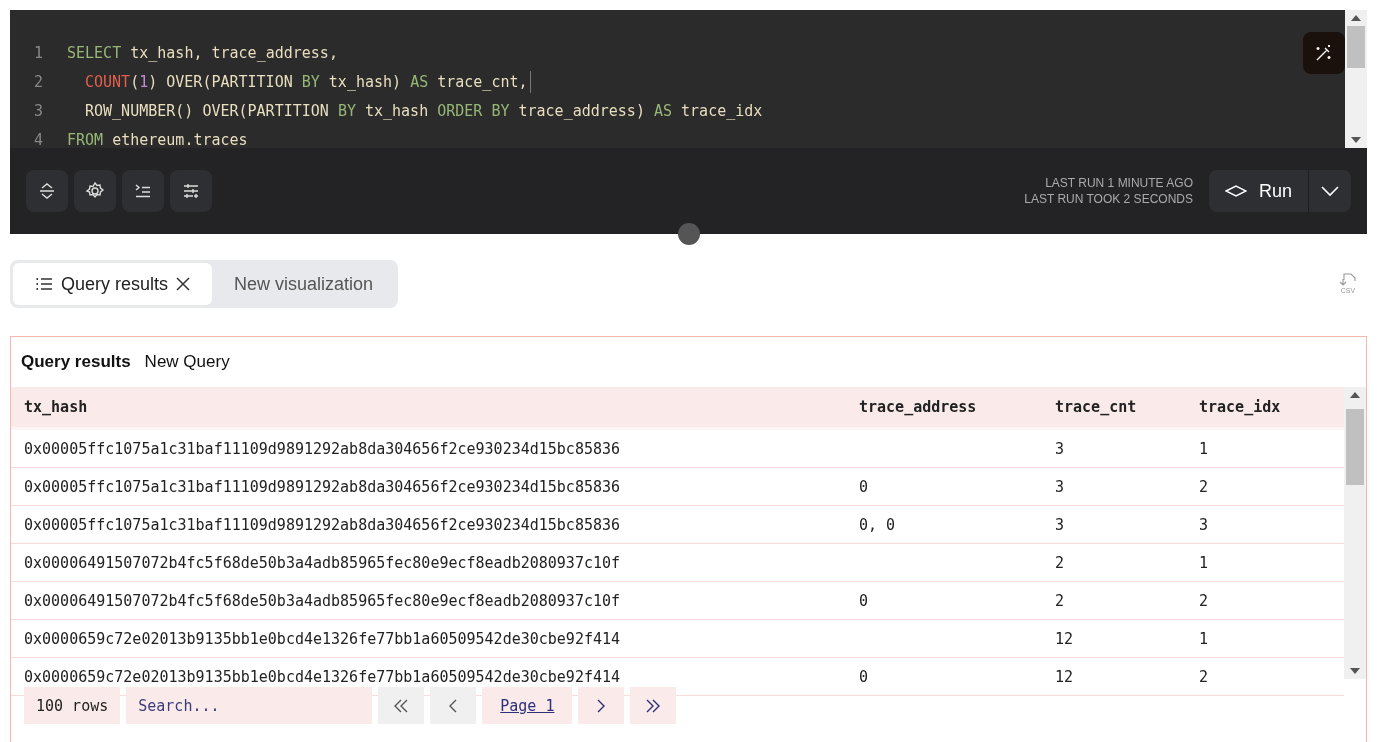 The width and height of the screenshot is (1379, 742). Describe the element at coordinates (39, 139) in the screenshot. I see `line-number: 4` at that location.